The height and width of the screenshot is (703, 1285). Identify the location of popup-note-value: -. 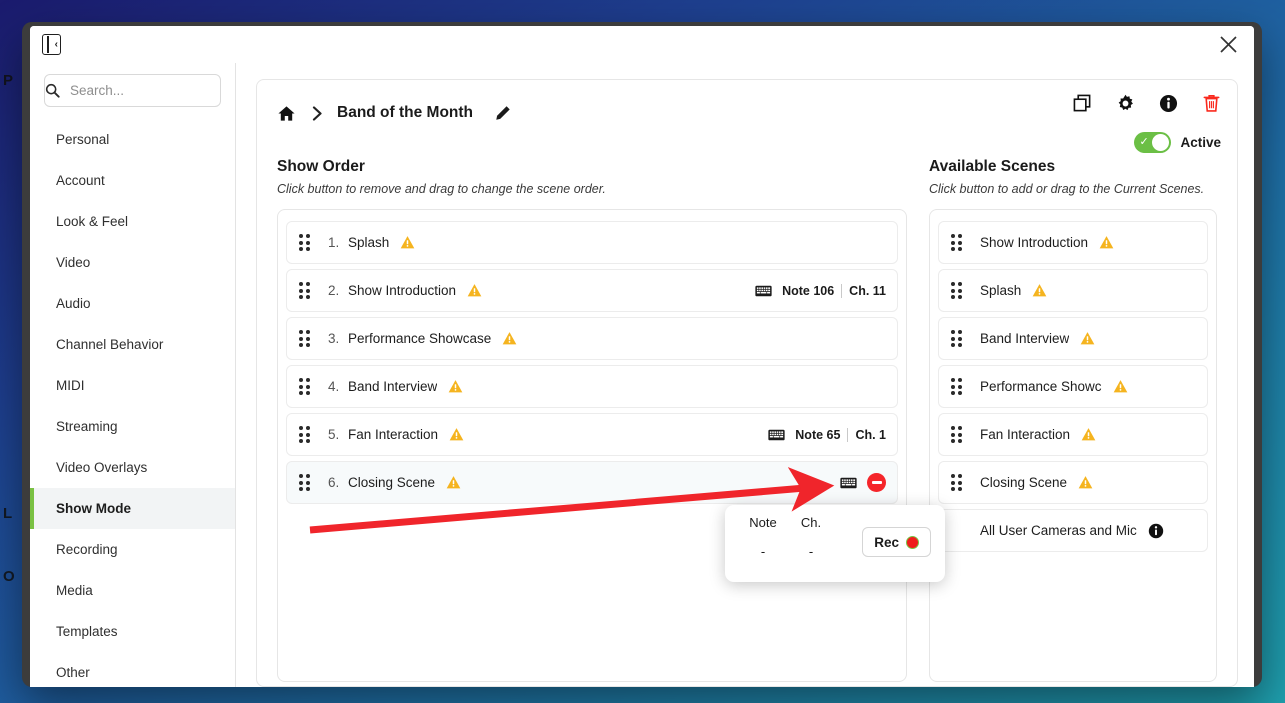
(763, 551).